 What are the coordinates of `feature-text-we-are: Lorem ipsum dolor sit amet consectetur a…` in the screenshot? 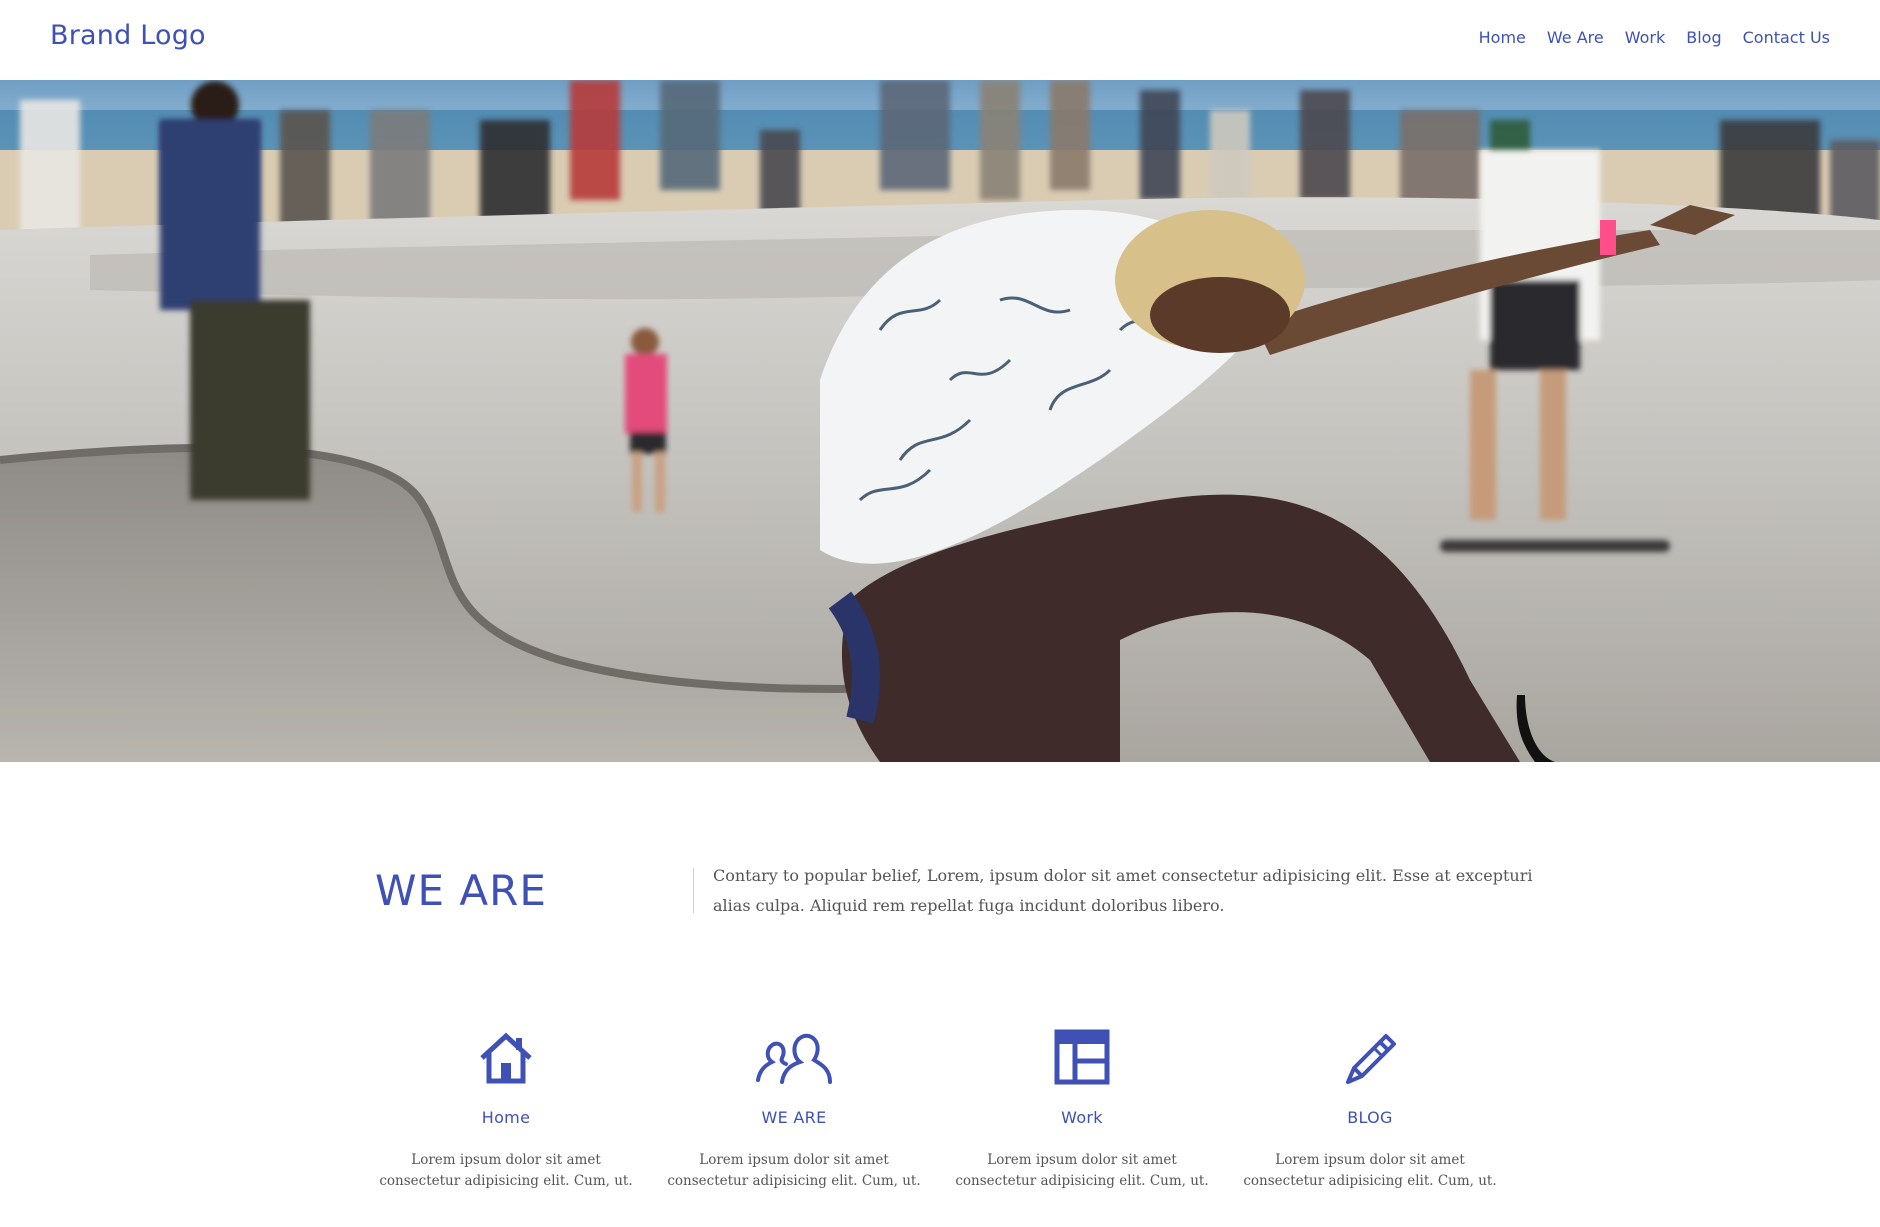 It's located at (794, 1170).